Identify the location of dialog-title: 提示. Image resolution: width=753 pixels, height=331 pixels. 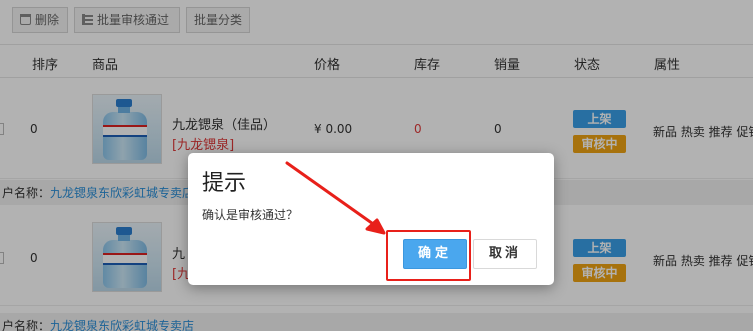
(224, 183).